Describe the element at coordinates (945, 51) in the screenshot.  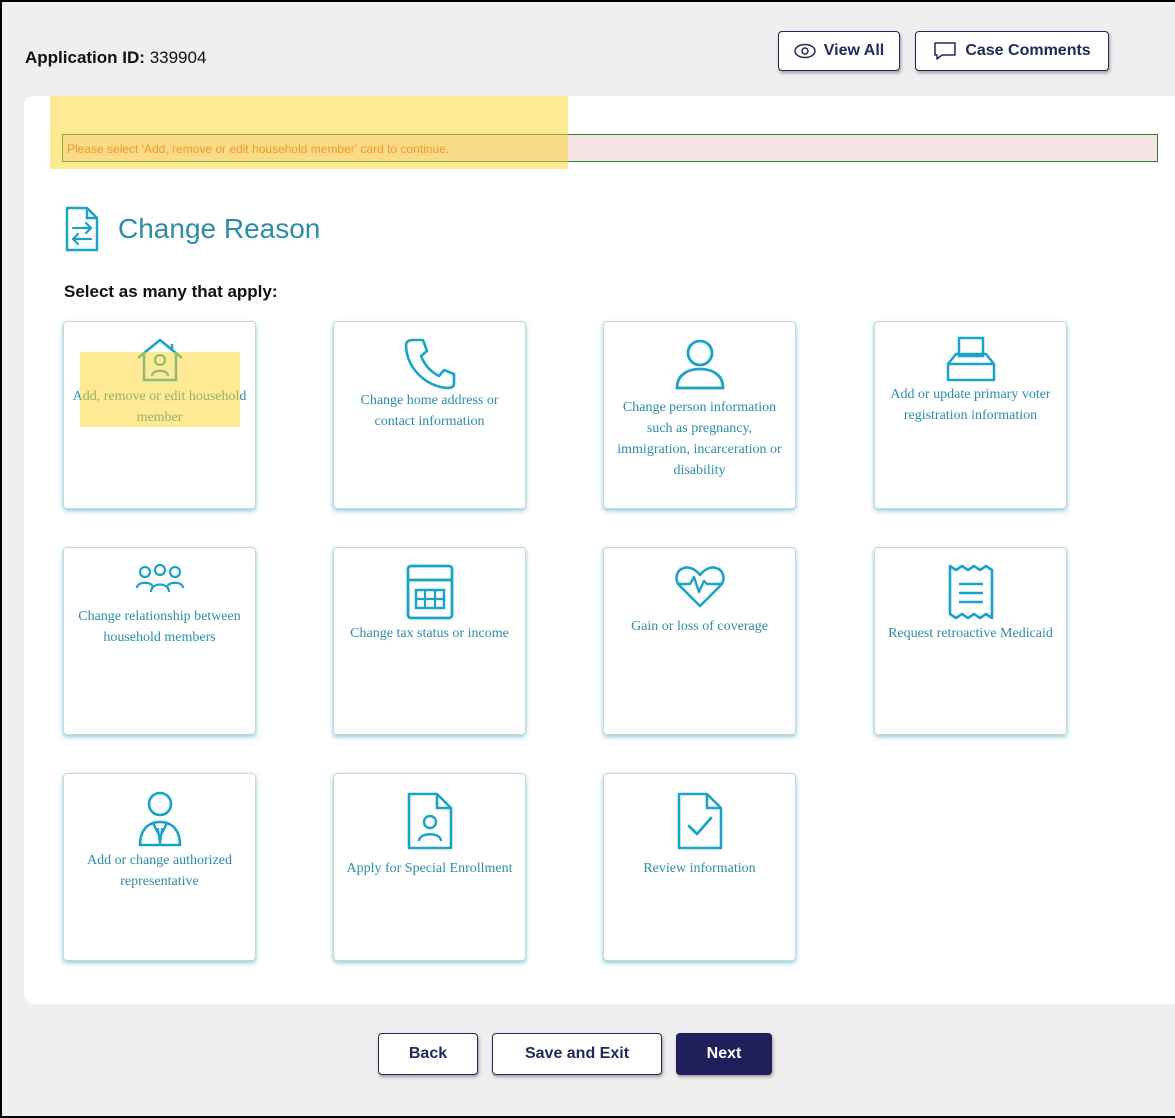
I see `comment-icon` at that location.